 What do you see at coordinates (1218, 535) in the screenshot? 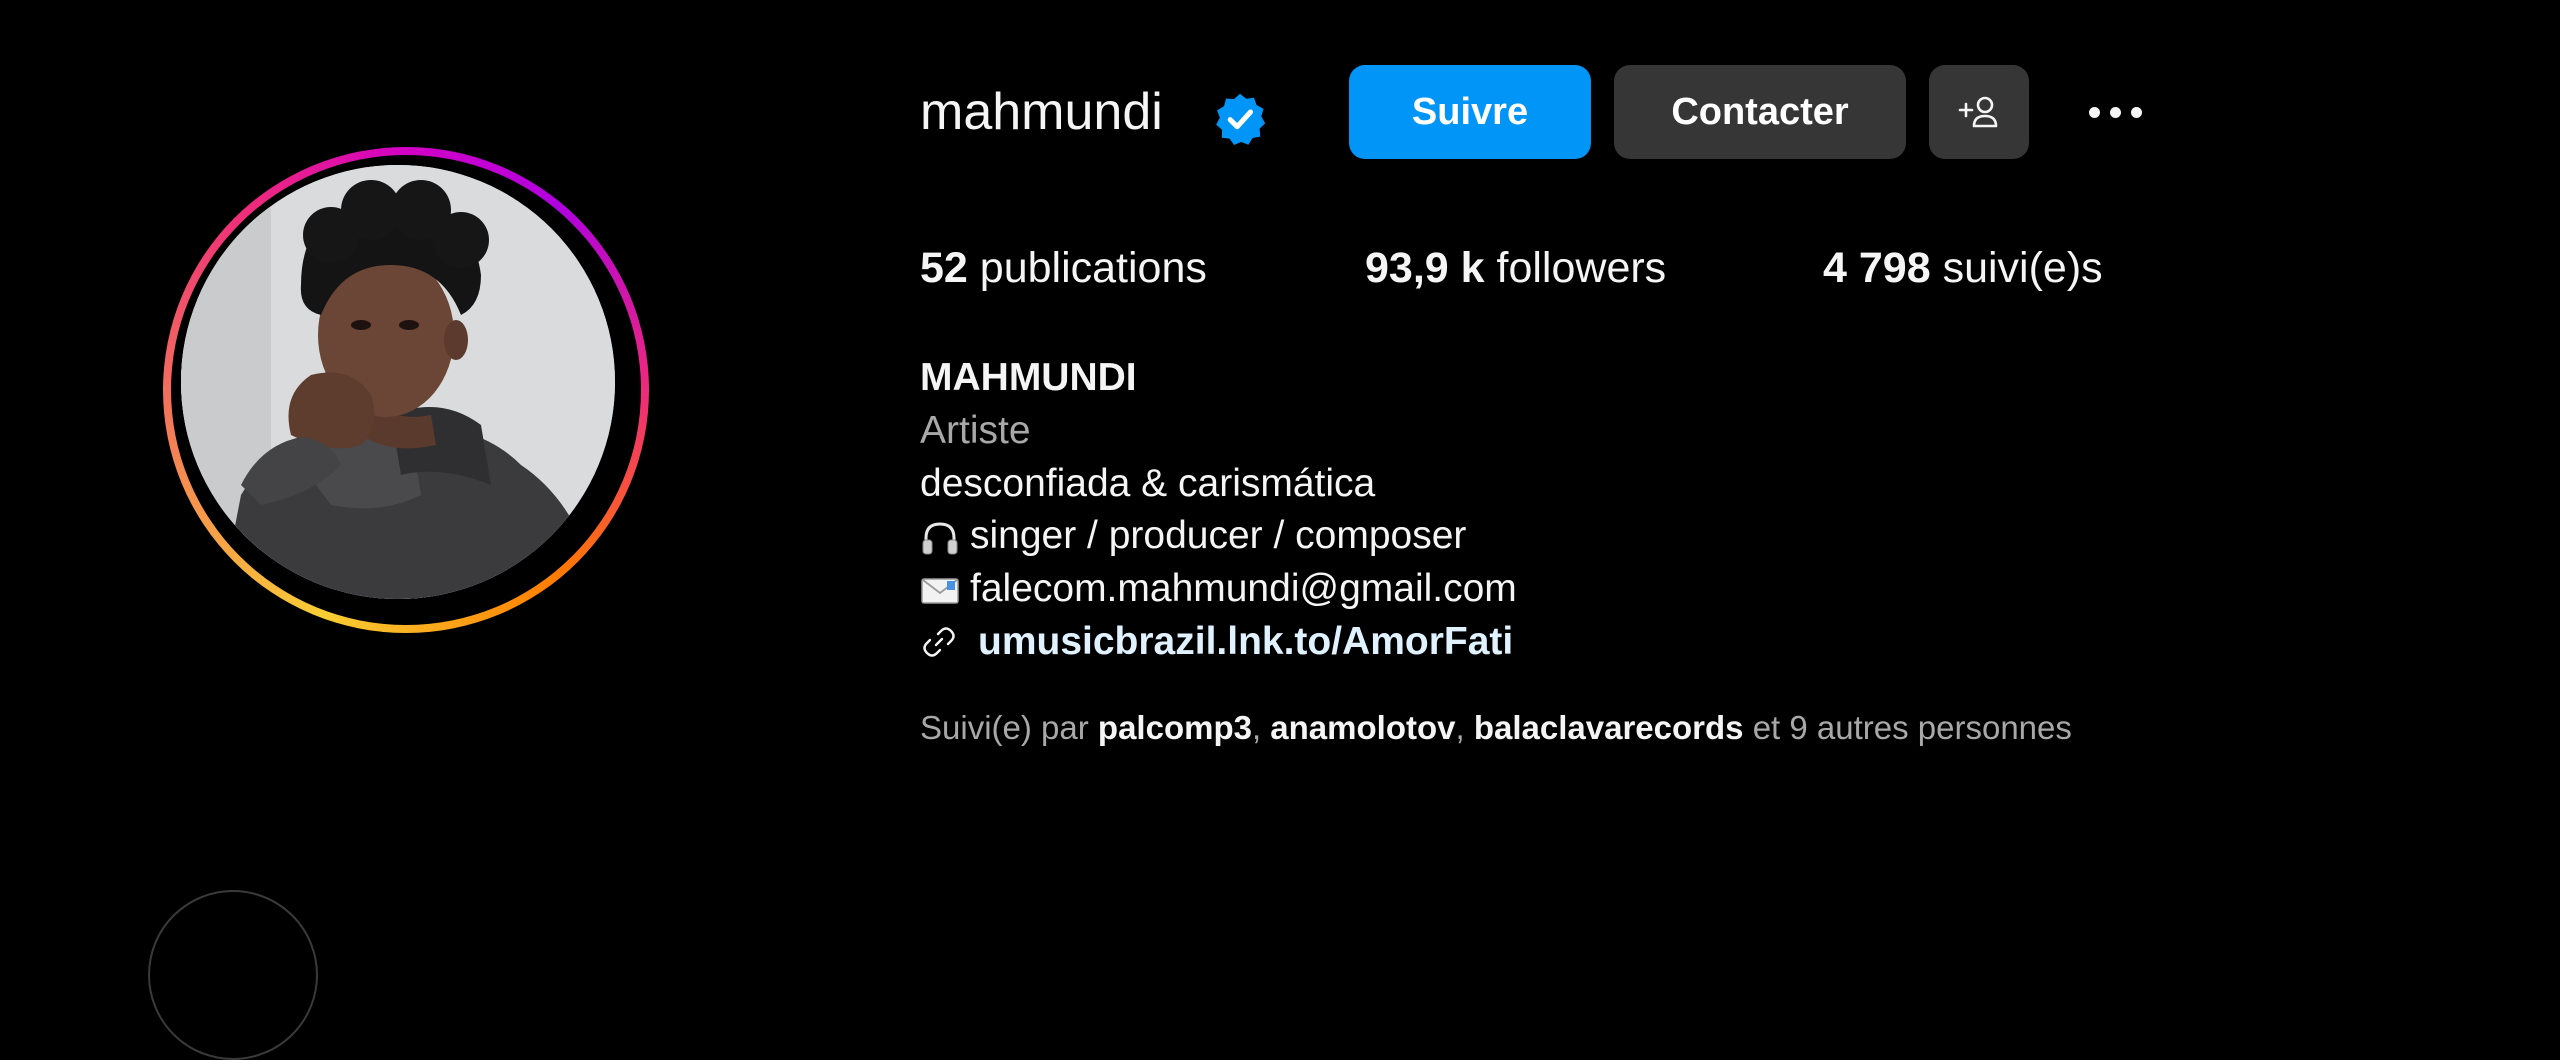
I see `bio-line-text: singer / producer / composer` at bounding box center [1218, 535].